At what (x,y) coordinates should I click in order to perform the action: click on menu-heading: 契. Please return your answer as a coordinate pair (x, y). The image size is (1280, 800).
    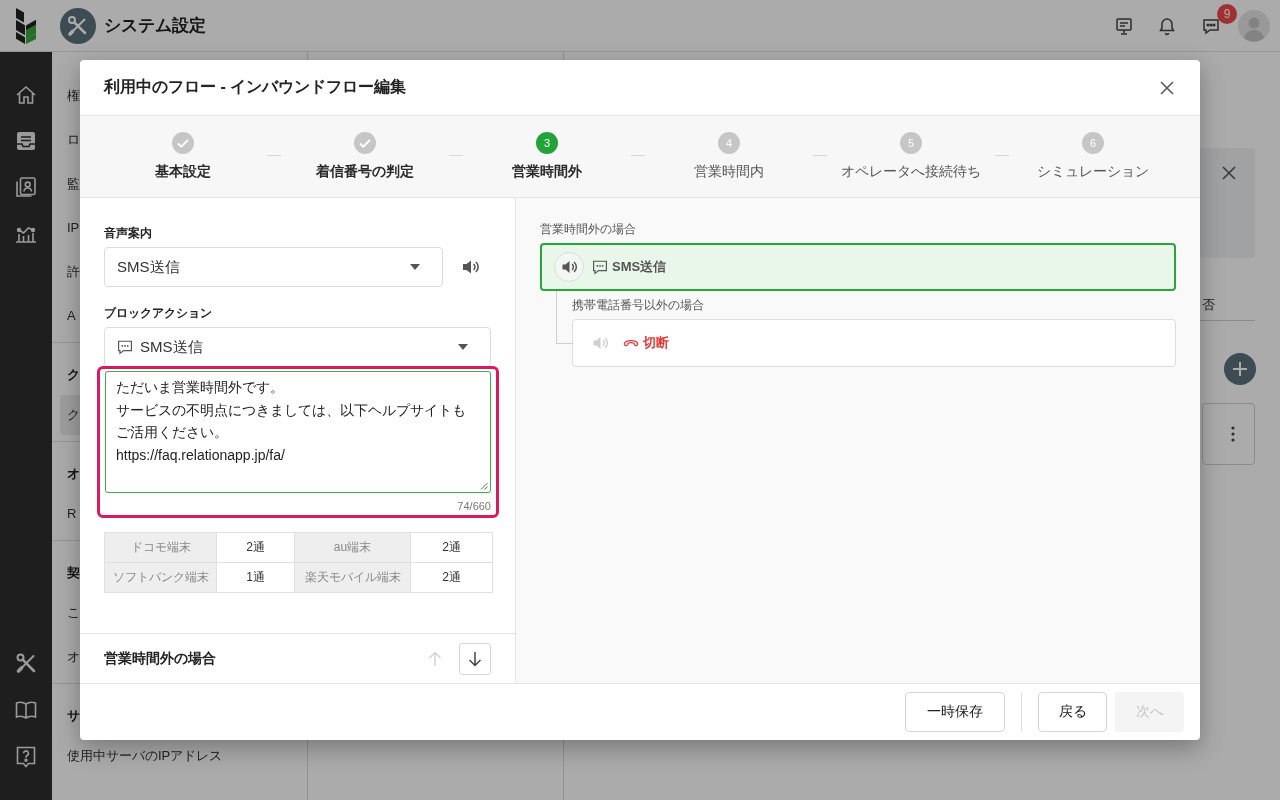
    Looking at the image, I should click on (73, 573).